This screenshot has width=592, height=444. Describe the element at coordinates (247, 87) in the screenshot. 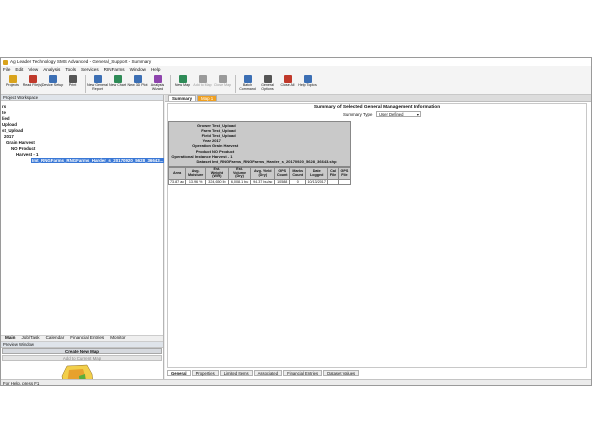

I see `toolbar-button-label: Batch Command` at that location.